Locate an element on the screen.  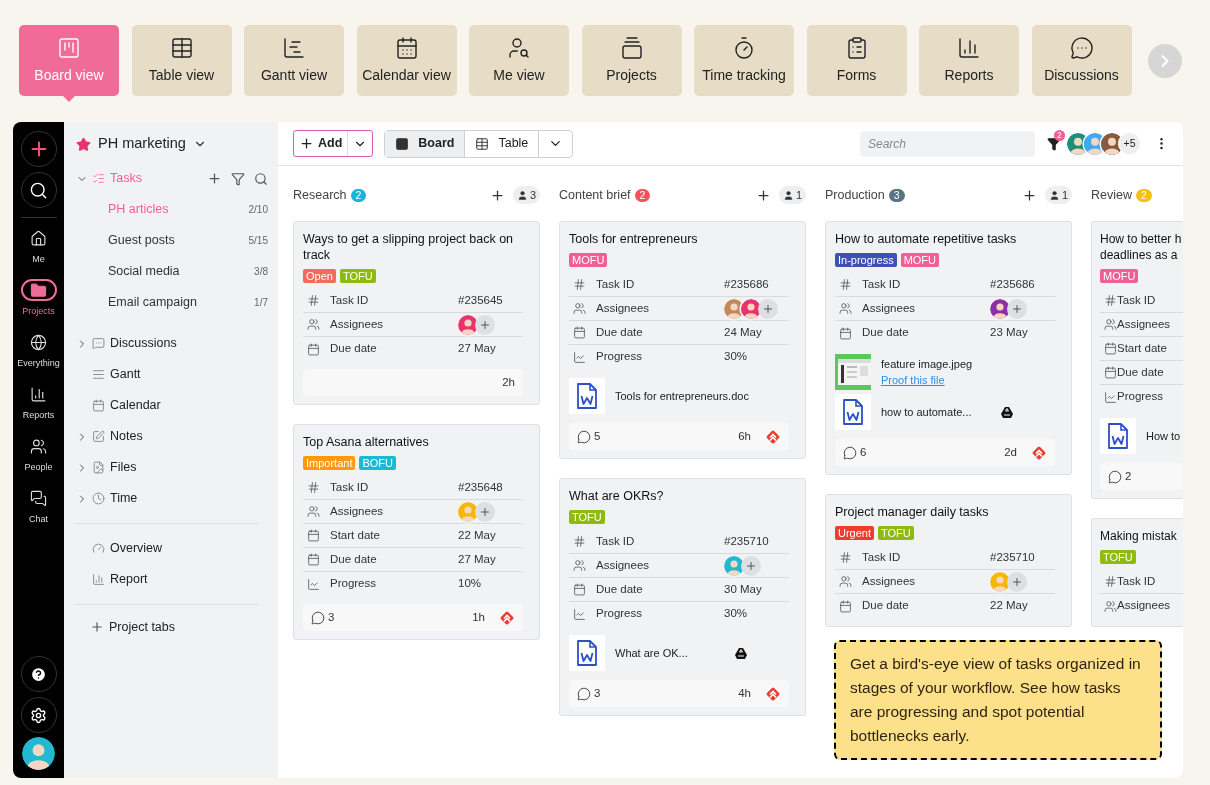
task-list-item: PH articles 2/10 is located at coordinates (172, 209).